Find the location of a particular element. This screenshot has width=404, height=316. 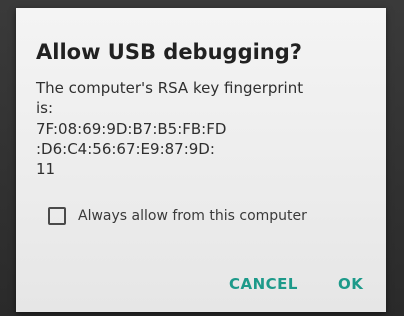

fingerprint-message-line: The computer's RSA key fingerprint is located at coordinates (170, 88).